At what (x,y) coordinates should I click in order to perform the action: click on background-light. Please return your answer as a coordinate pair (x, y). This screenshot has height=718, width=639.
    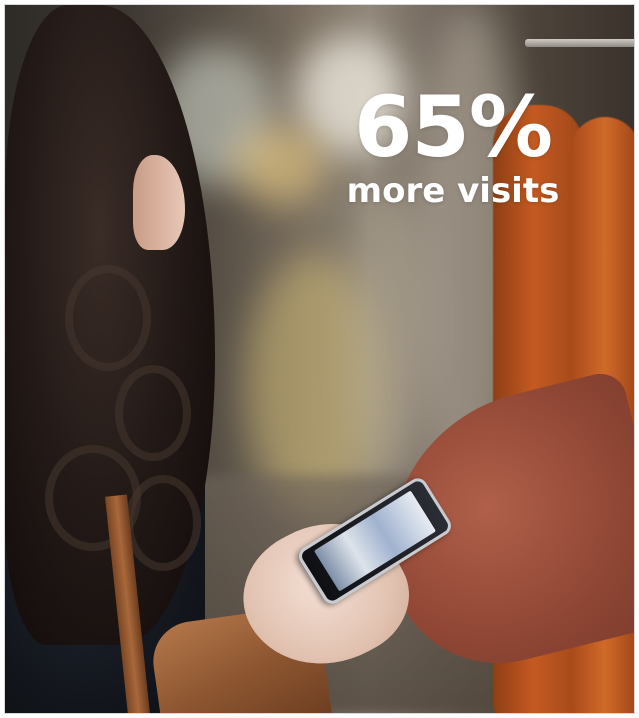
    Looking at the image, I should click on (280, 165).